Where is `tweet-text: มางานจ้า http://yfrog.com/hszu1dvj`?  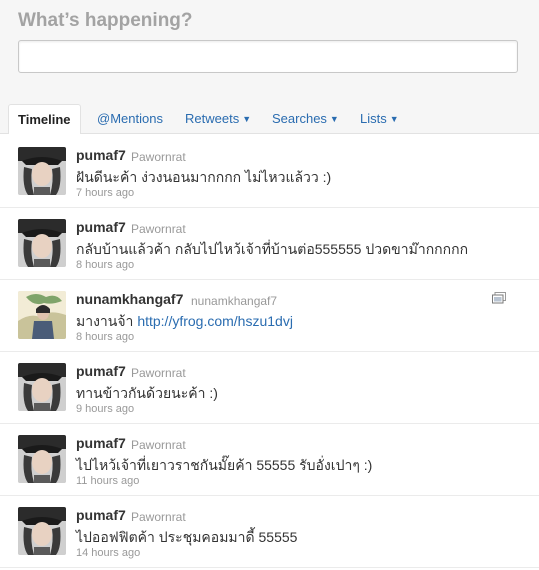
tweet-text: มางานจ้า http://yfrog.com/hszu1dvj is located at coordinates (184, 322).